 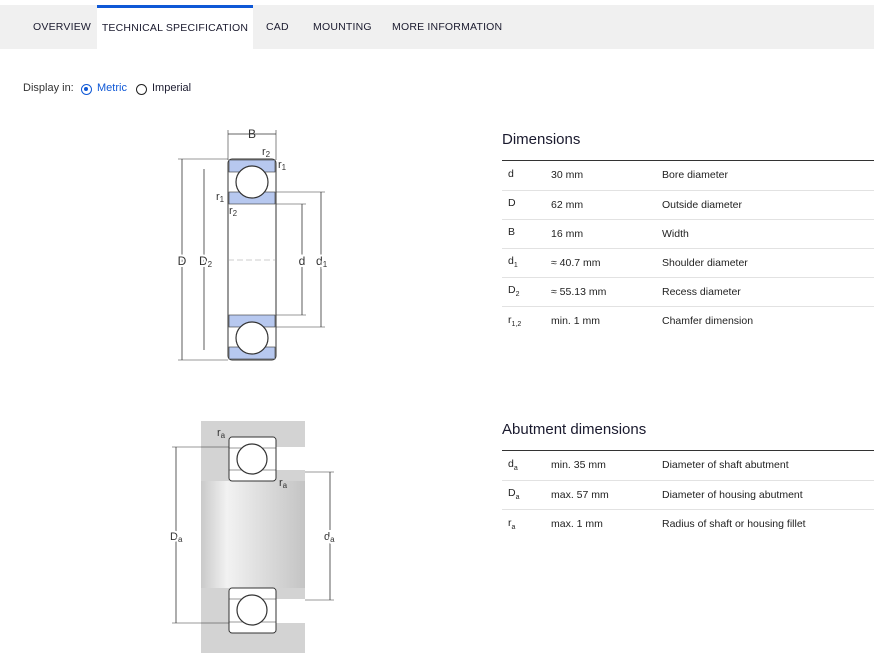 What do you see at coordinates (223, 435) in the screenshot?
I see `label-ra-top-sub: a` at bounding box center [223, 435].